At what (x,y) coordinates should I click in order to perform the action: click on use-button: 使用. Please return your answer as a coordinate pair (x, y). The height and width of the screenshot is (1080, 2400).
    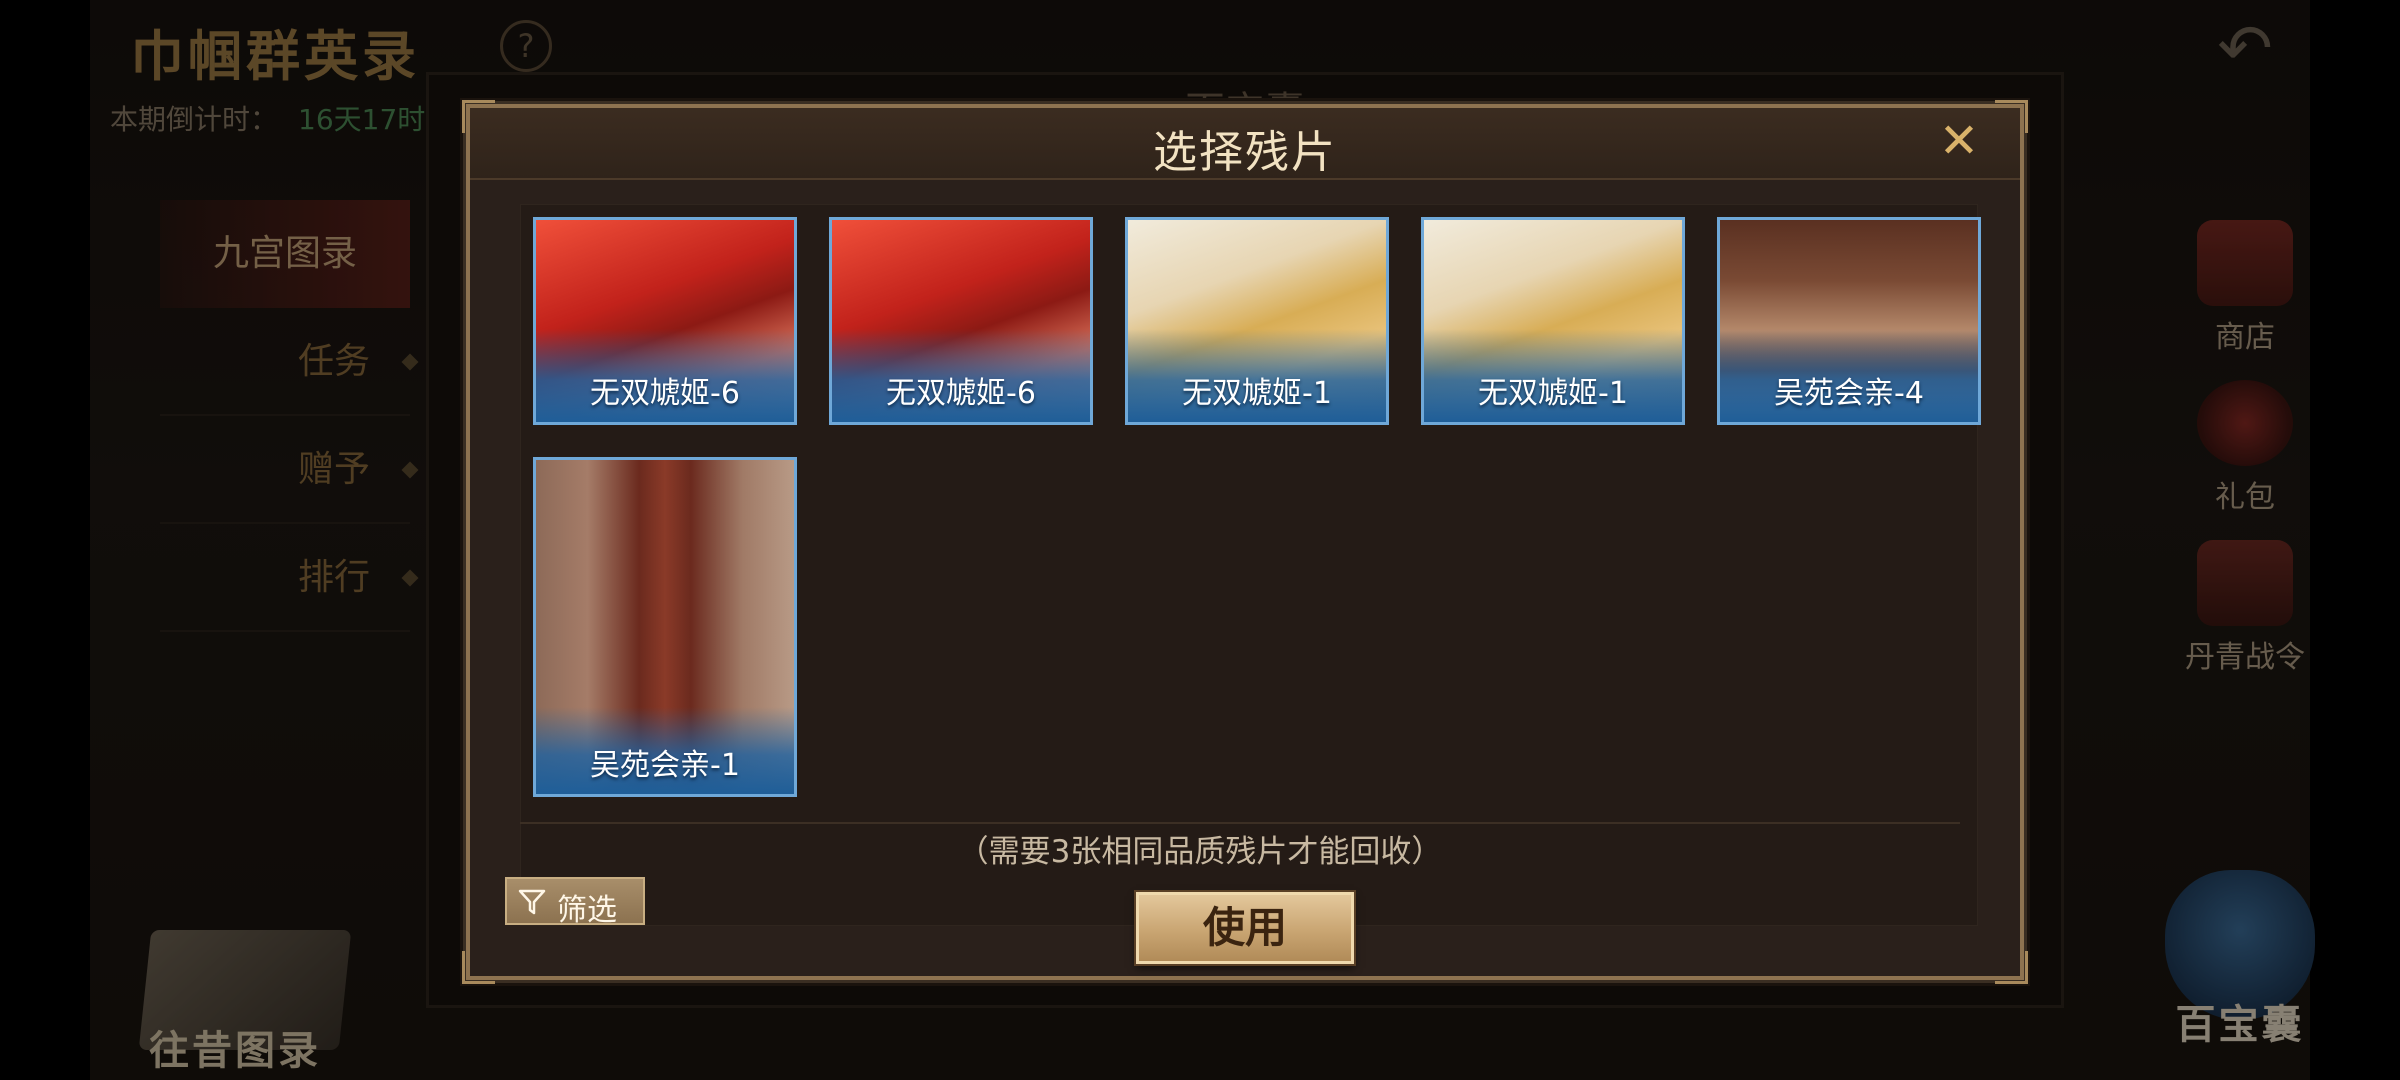
    Looking at the image, I should click on (1245, 928).